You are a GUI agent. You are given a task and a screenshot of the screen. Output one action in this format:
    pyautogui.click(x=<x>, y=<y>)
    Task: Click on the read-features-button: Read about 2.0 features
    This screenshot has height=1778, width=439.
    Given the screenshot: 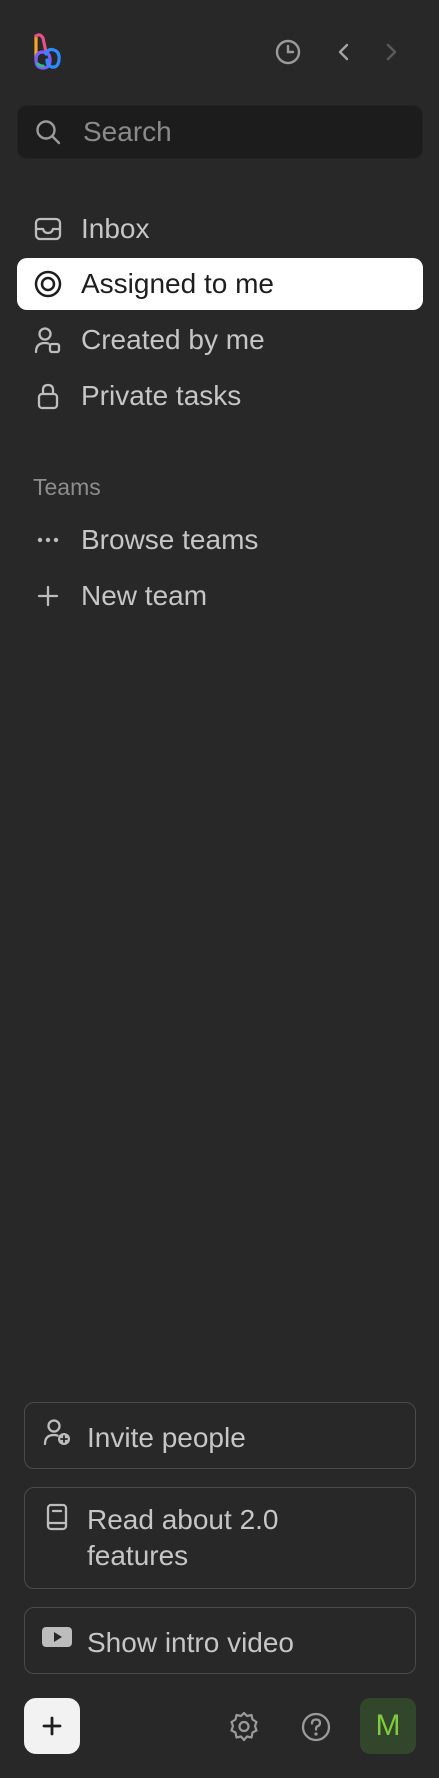 What is the action you would take?
    pyautogui.click(x=220, y=1538)
    